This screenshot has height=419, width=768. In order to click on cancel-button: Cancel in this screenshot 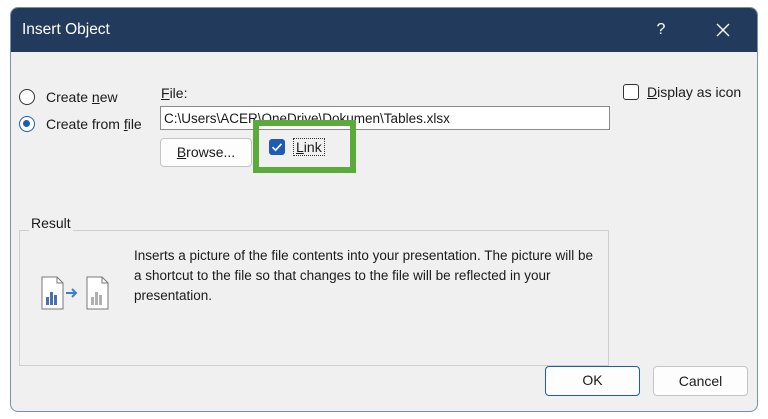, I will do `click(700, 381)`.